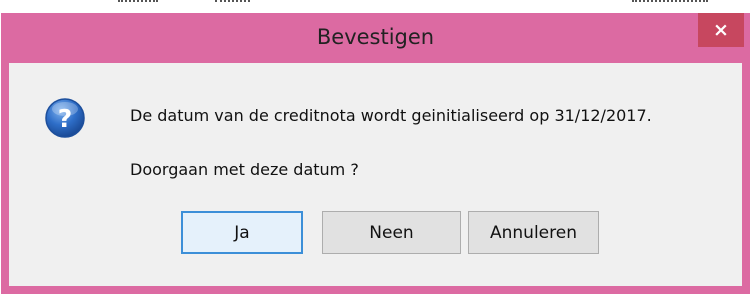 The height and width of the screenshot is (295, 753). Describe the element at coordinates (533, 232) in the screenshot. I see `cancel-button: Annuleren` at that location.